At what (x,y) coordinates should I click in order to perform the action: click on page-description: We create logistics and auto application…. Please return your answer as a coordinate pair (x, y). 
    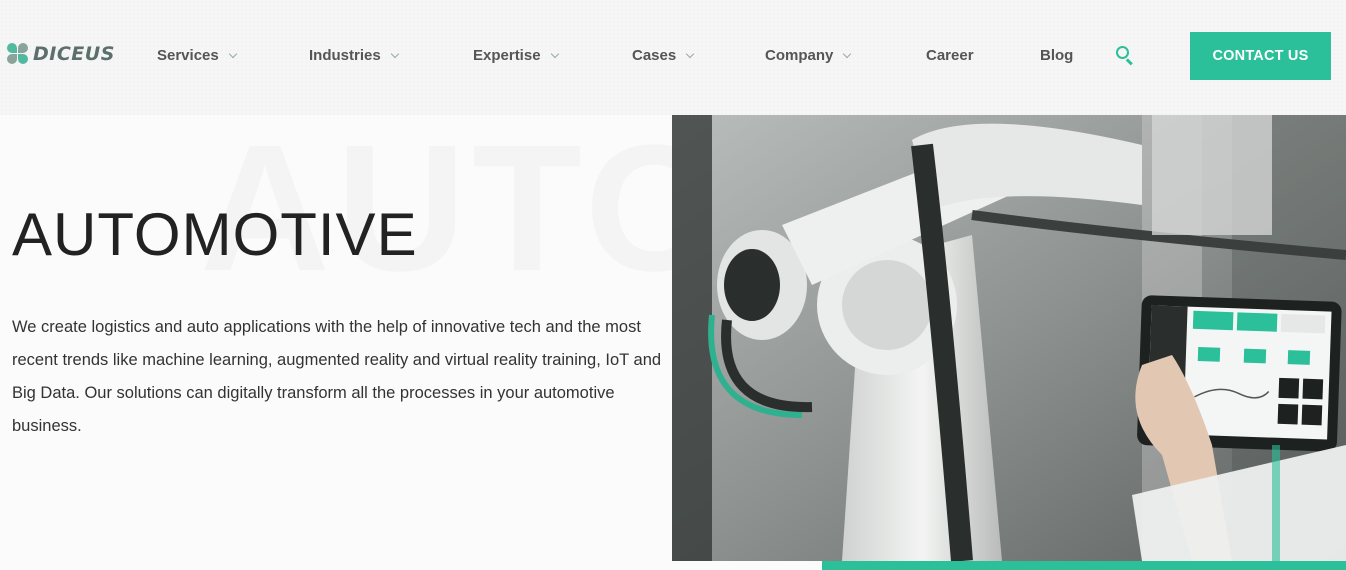
    Looking at the image, I should click on (337, 376).